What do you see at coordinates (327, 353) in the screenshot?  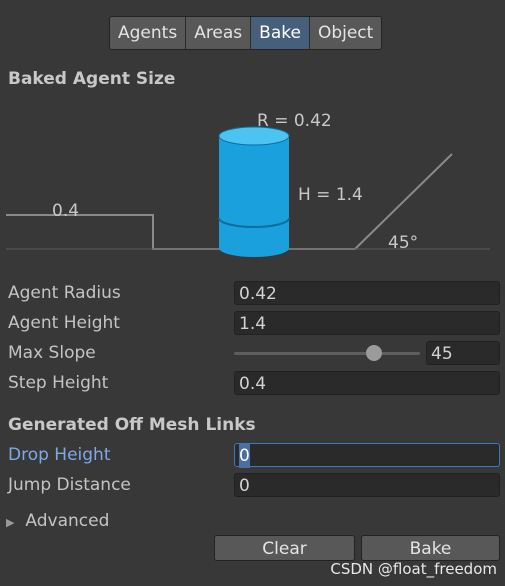 I see `max-slope-slider-track` at bounding box center [327, 353].